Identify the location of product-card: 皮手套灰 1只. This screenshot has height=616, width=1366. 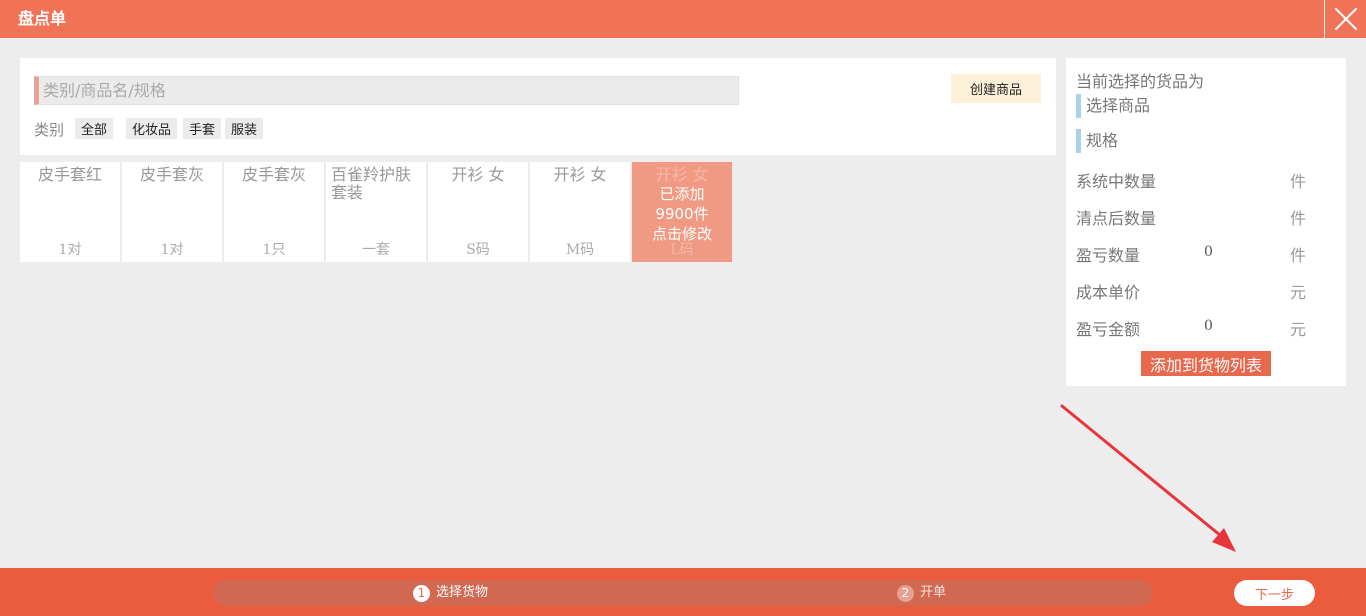
(274, 212).